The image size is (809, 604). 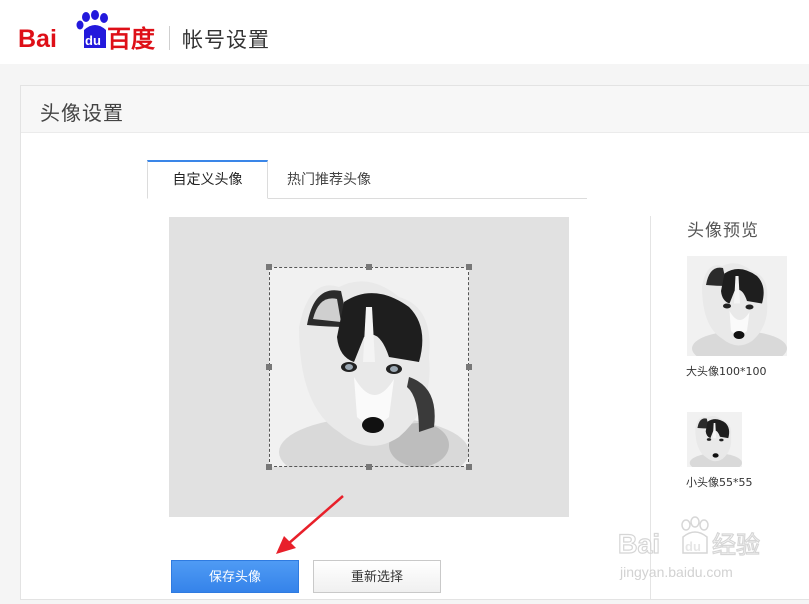 I want to click on baidu-logo: Bai du 百度, so click(x=88, y=32).